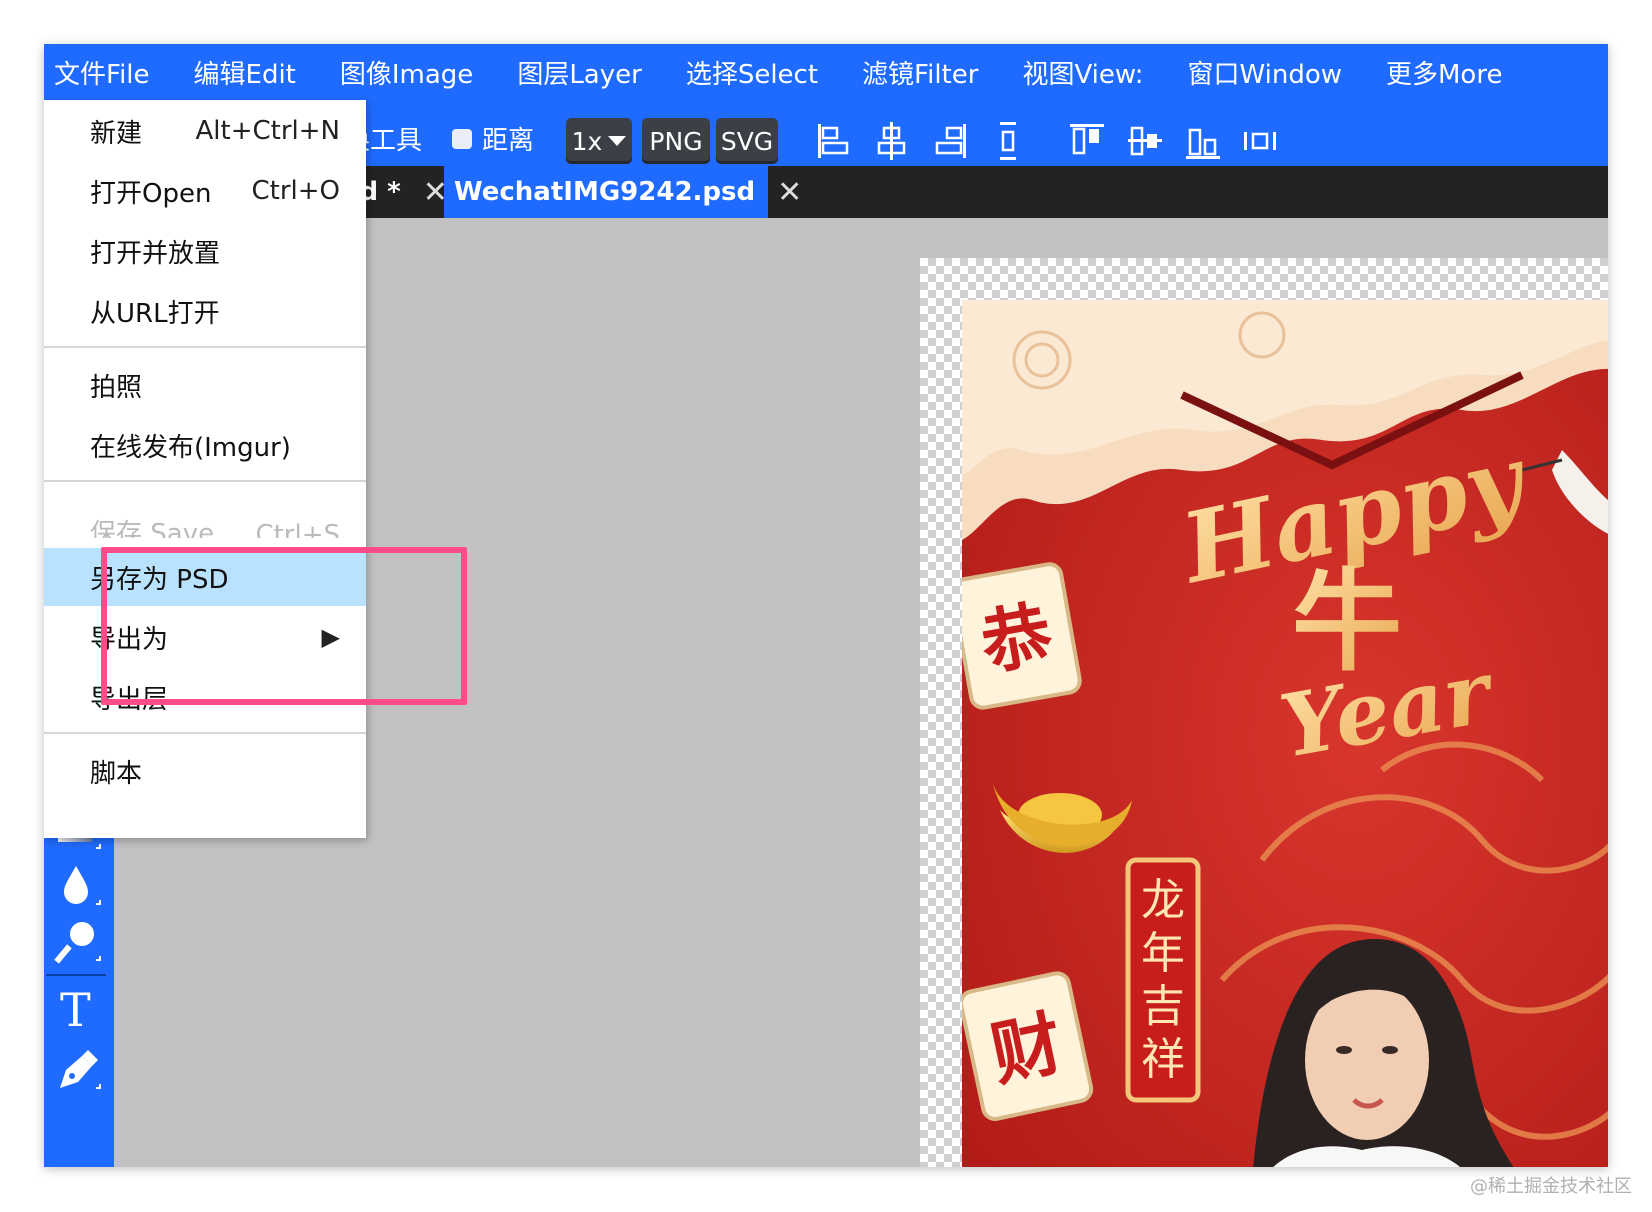 The image size is (1652, 1212). Describe the element at coordinates (676, 141) in the screenshot. I see `export-png-button: PNG` at that location.